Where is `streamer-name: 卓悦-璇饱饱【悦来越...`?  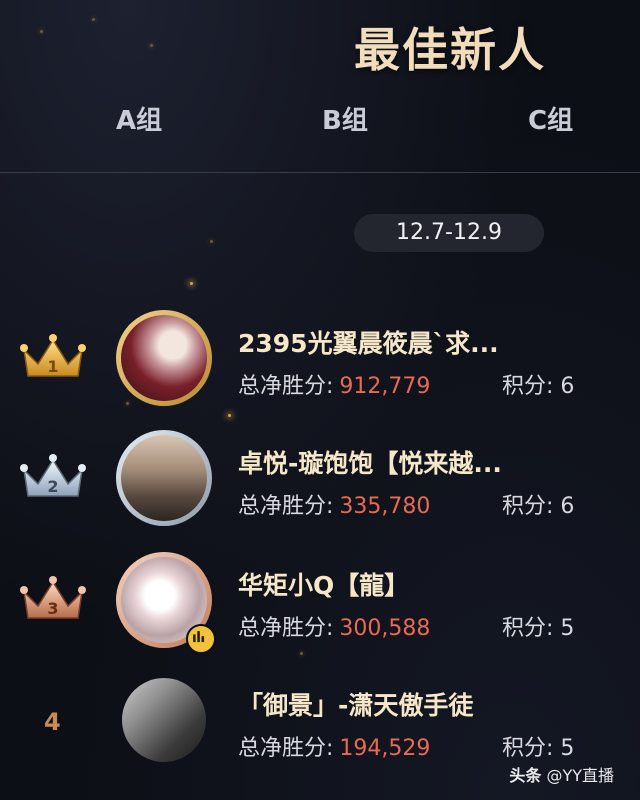
streamer-name: 卓悦-璇饱饱【悦来越... is located at coordinates (388, 462).